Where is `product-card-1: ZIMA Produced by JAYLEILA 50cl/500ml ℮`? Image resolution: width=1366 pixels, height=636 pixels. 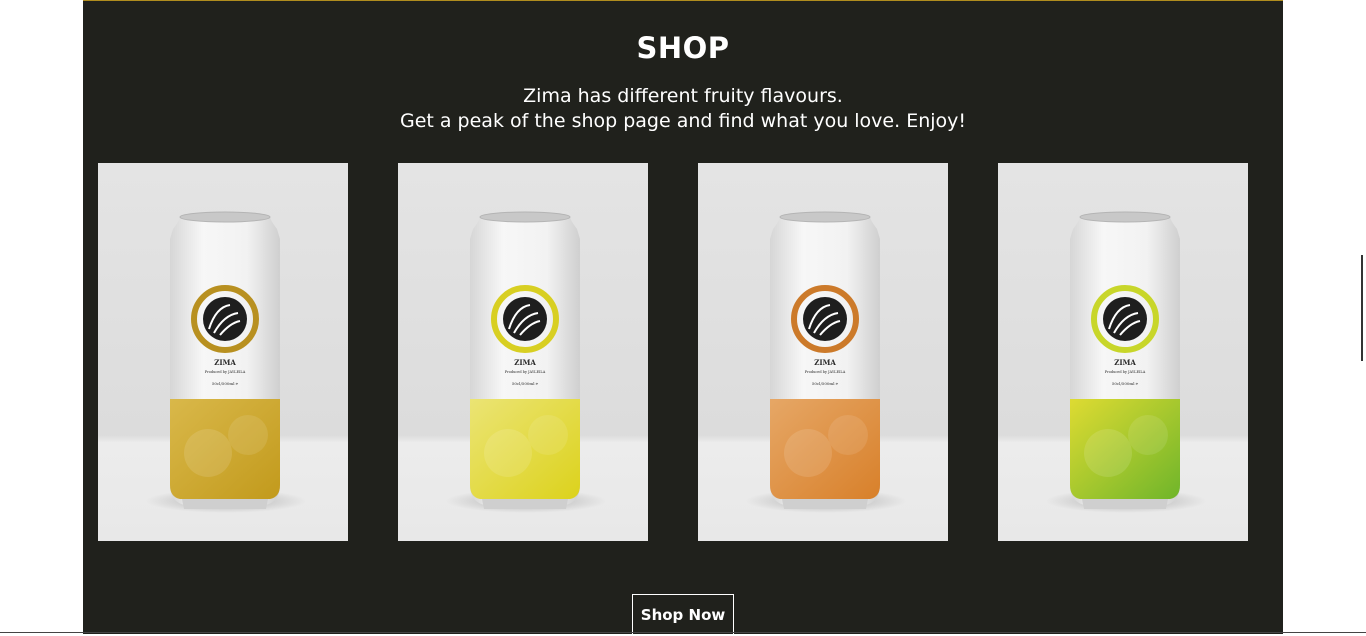
product-card-1: ZIMA Produced by JAYLEILA 50cl/500ml ℮ is located at coordinates (223, 352).